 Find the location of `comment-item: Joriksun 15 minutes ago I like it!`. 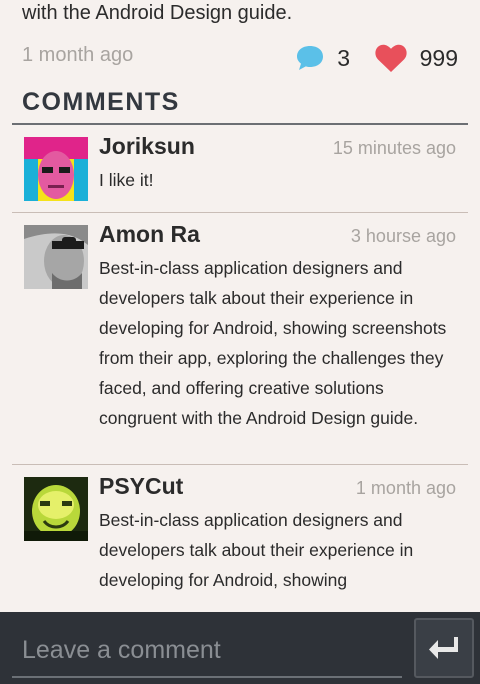

comment-item: Joriksun 15 minutes ago I like it! is located at coordinates (240, 169).